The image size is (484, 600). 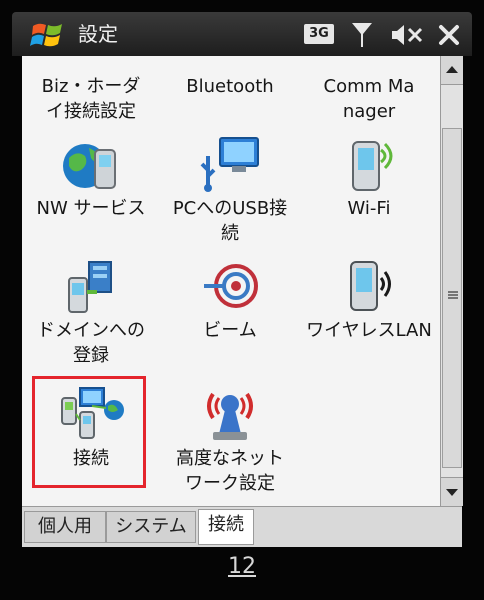 What do you see at coordinates (48, 35) in the screenshot?
I see `windows-start-icon` at bounding box center [48, 35].